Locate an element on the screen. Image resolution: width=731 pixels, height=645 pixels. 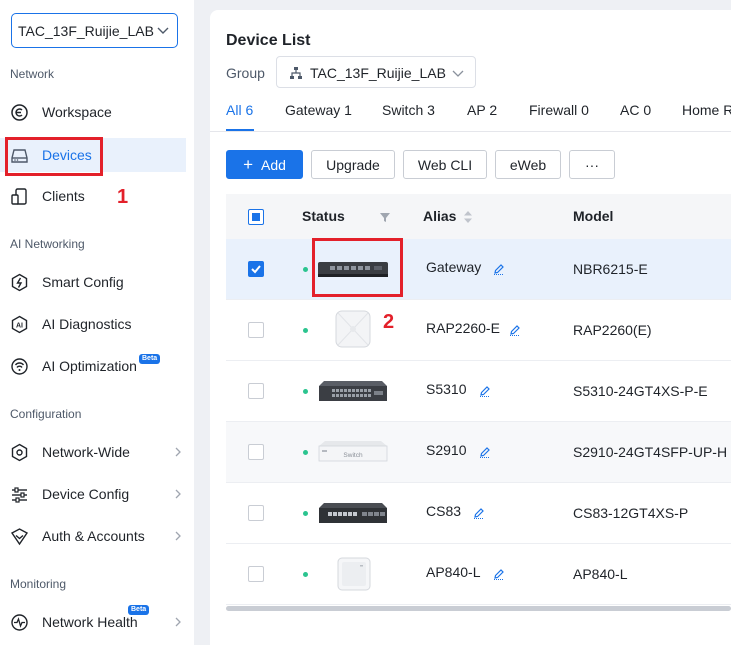
sidebar-item-label: Smart Config is located at coordinates (83, 282).